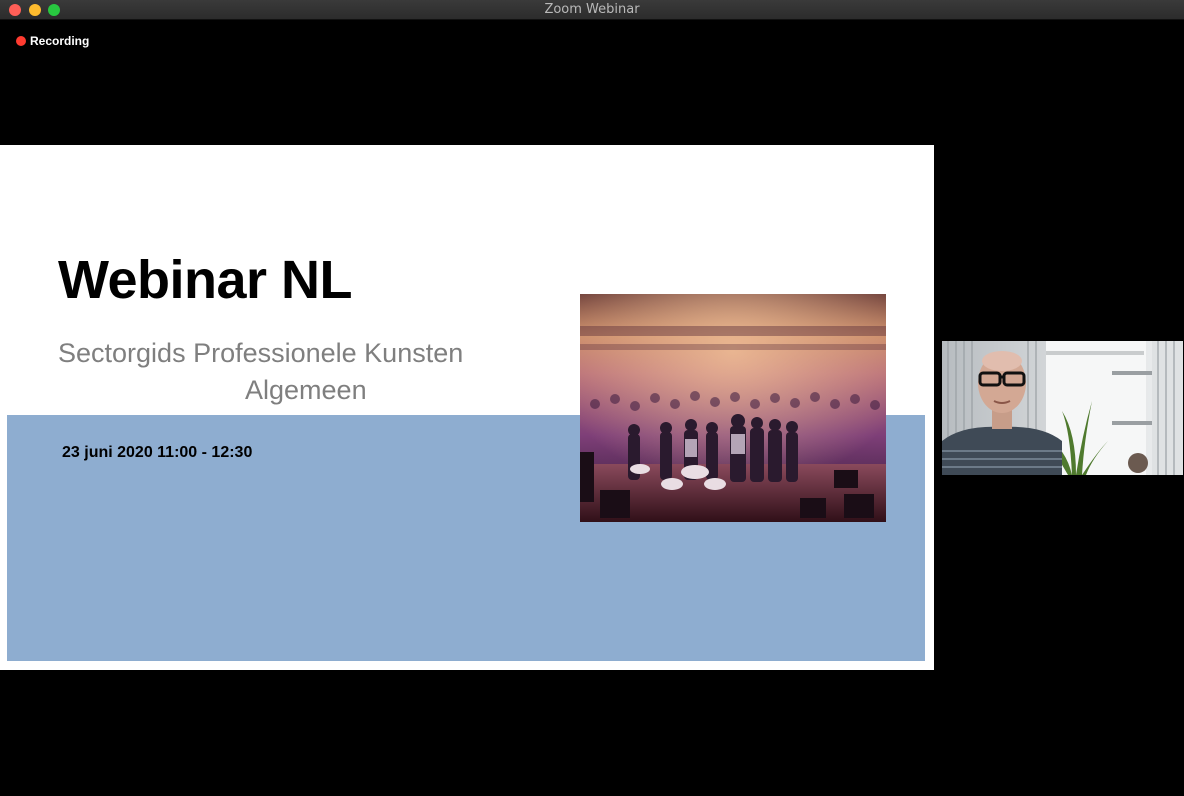  I want to click on slide-subtitle-line2: Algemeen, so click(306, 390).